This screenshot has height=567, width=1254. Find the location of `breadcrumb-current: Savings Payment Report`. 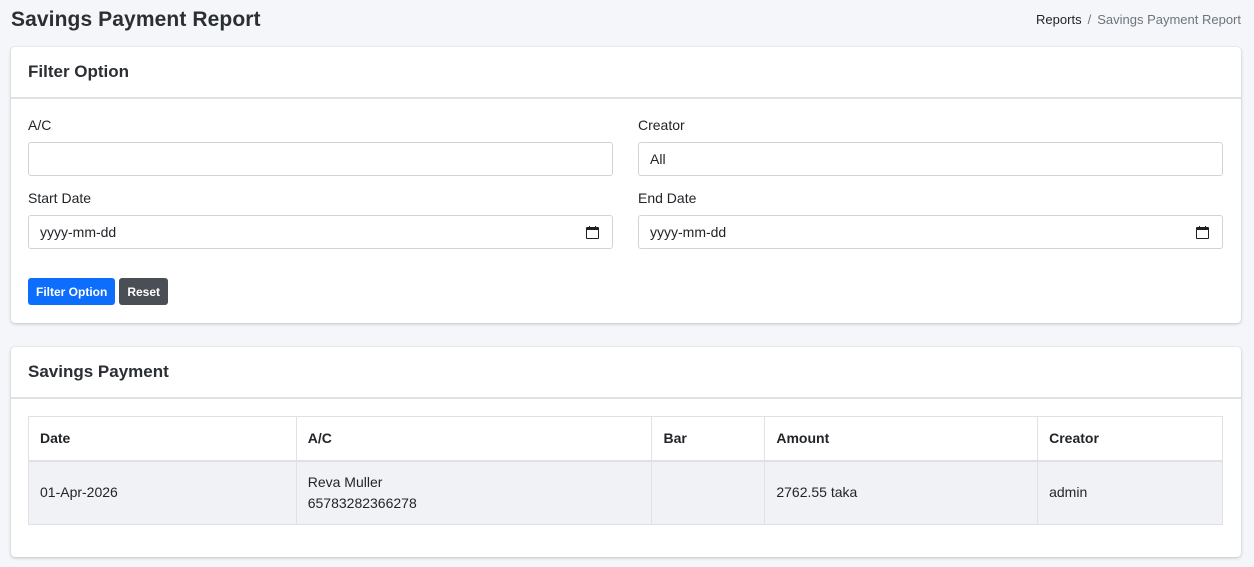

breadcrumb-current: Savings Payment Report is located at coordinates (1169, 19).